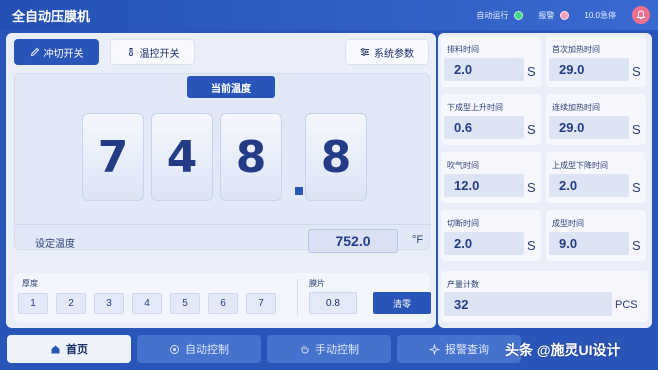 This screenshot has height=370, width=658. I want to click on counter-value: 32, so click(528, 304).